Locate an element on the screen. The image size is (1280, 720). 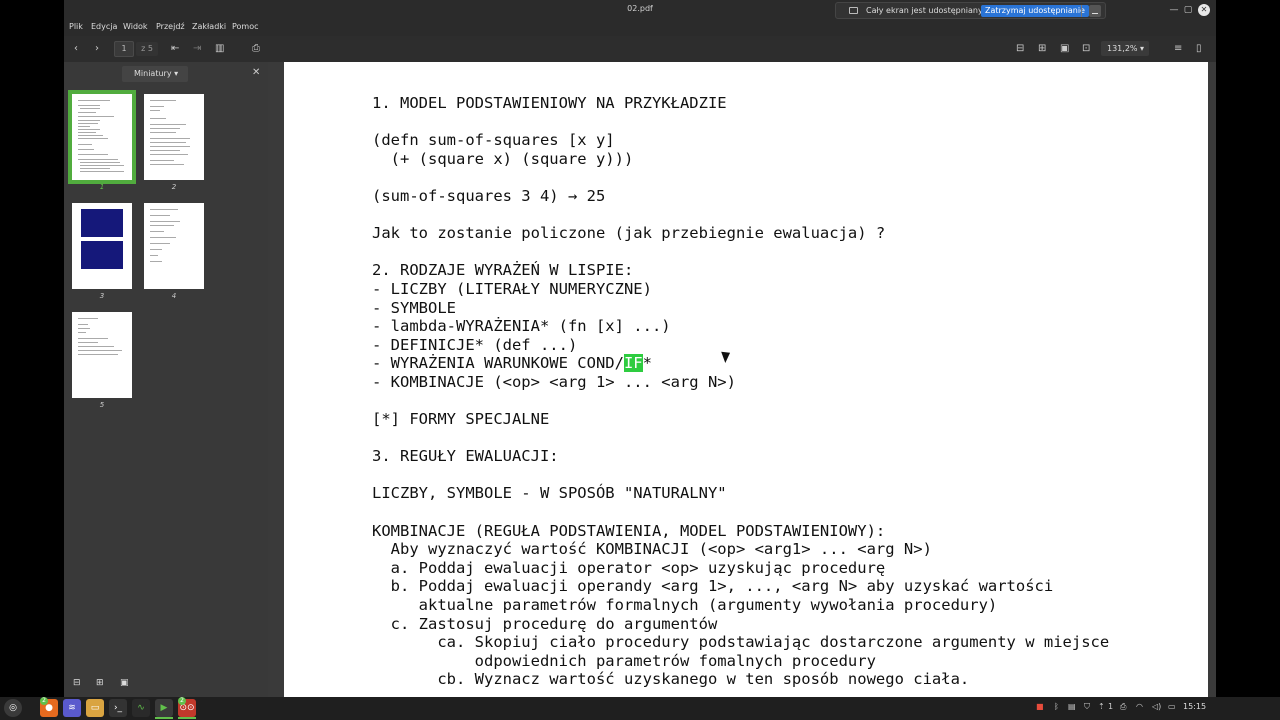
zoom-level-dropdown: 131,2% ▾ is located at coordinates (1125, 48).